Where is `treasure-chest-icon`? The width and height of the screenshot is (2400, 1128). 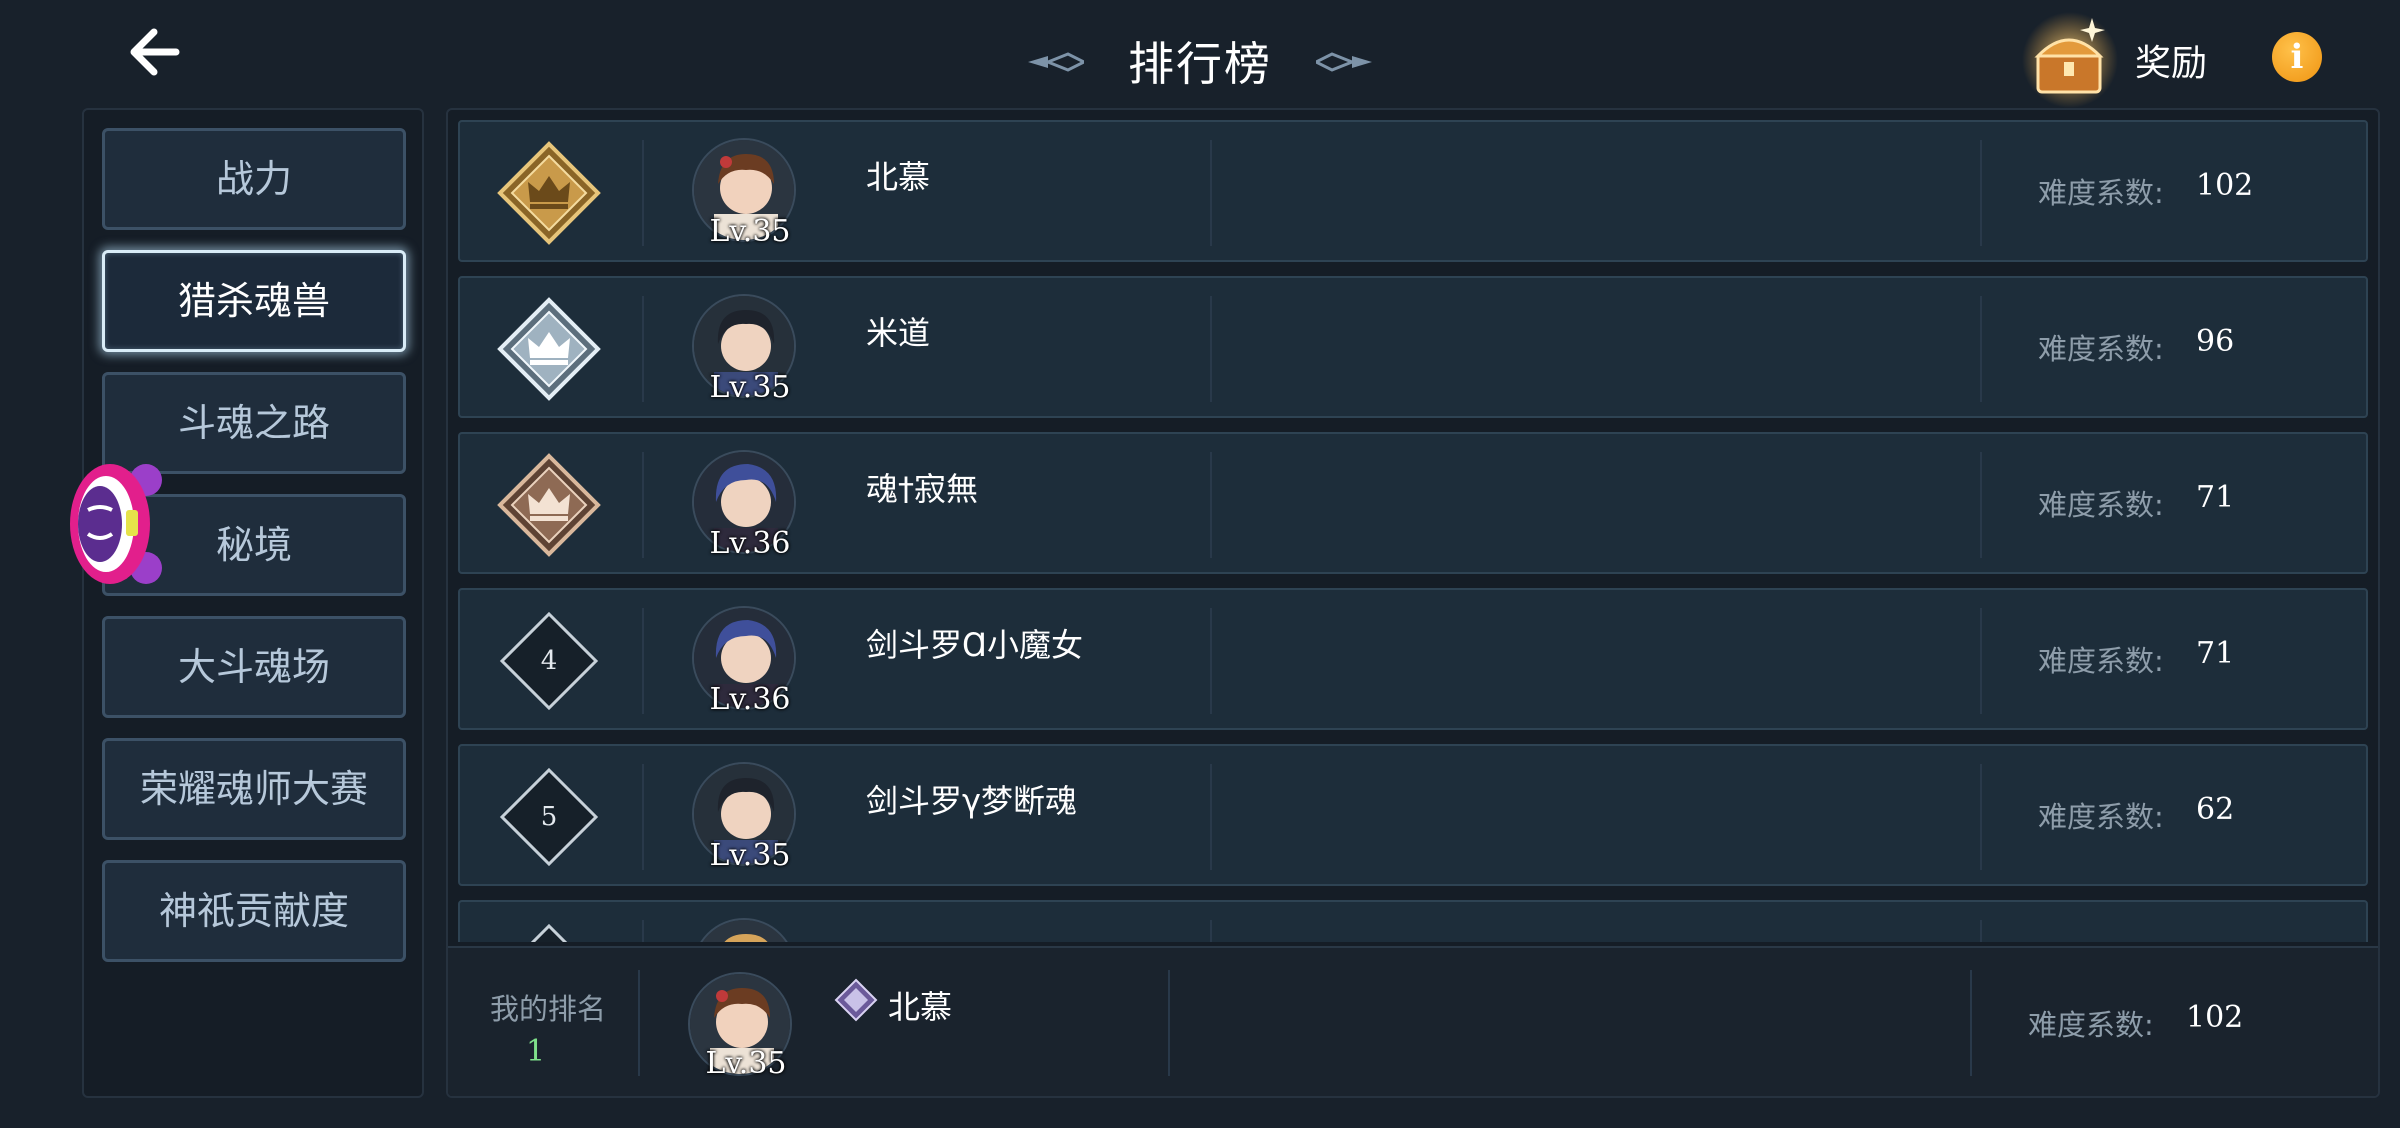 treasure-chest-icon is located at coordinates (2070, 60).